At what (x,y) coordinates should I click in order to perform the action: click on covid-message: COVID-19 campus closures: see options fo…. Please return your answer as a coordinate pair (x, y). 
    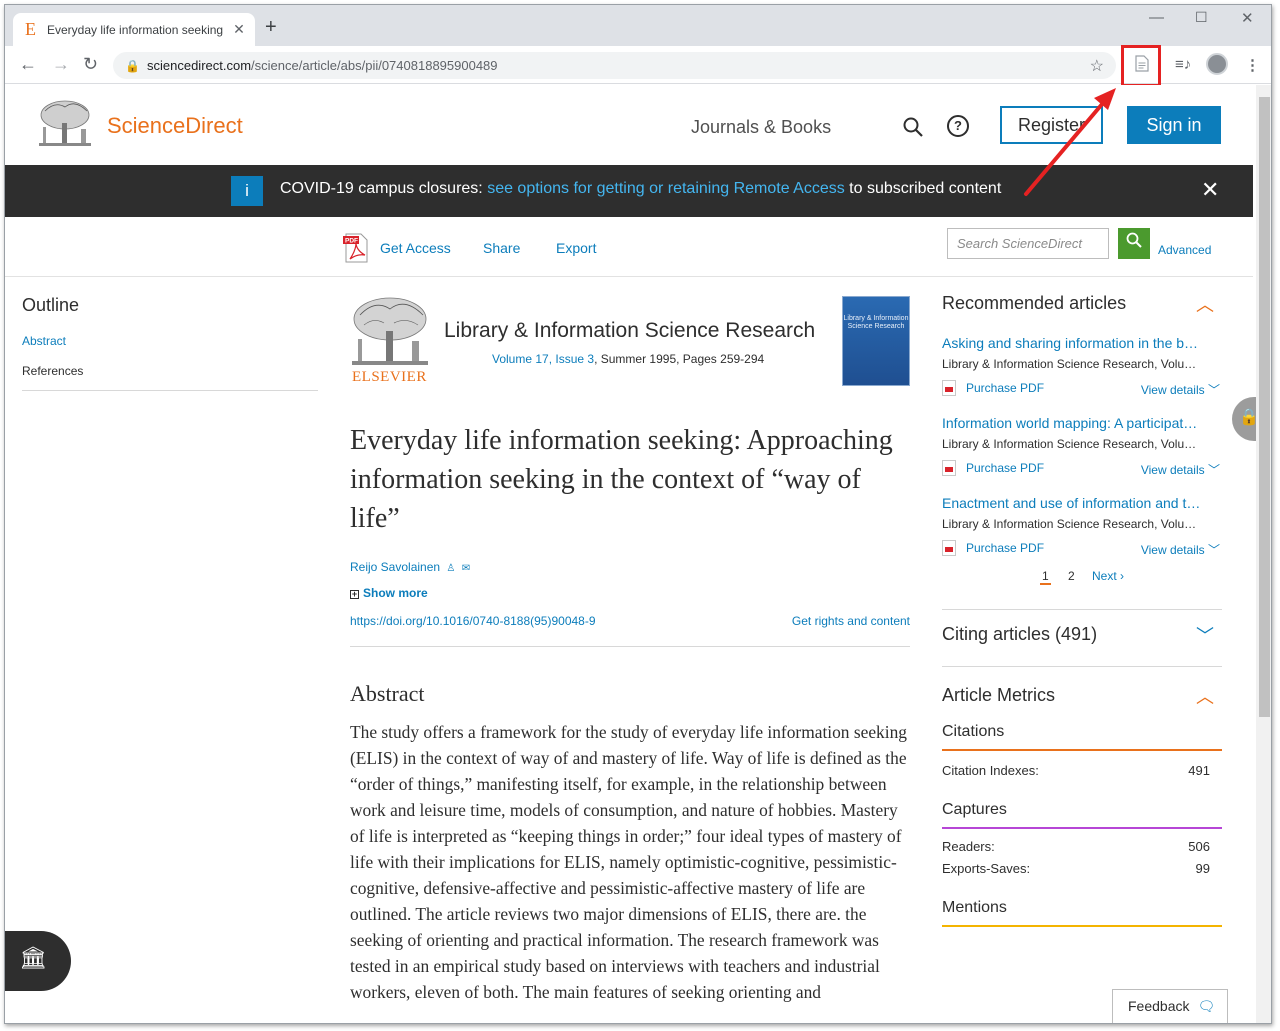
    Looking at the image, I should click on (641, 188).